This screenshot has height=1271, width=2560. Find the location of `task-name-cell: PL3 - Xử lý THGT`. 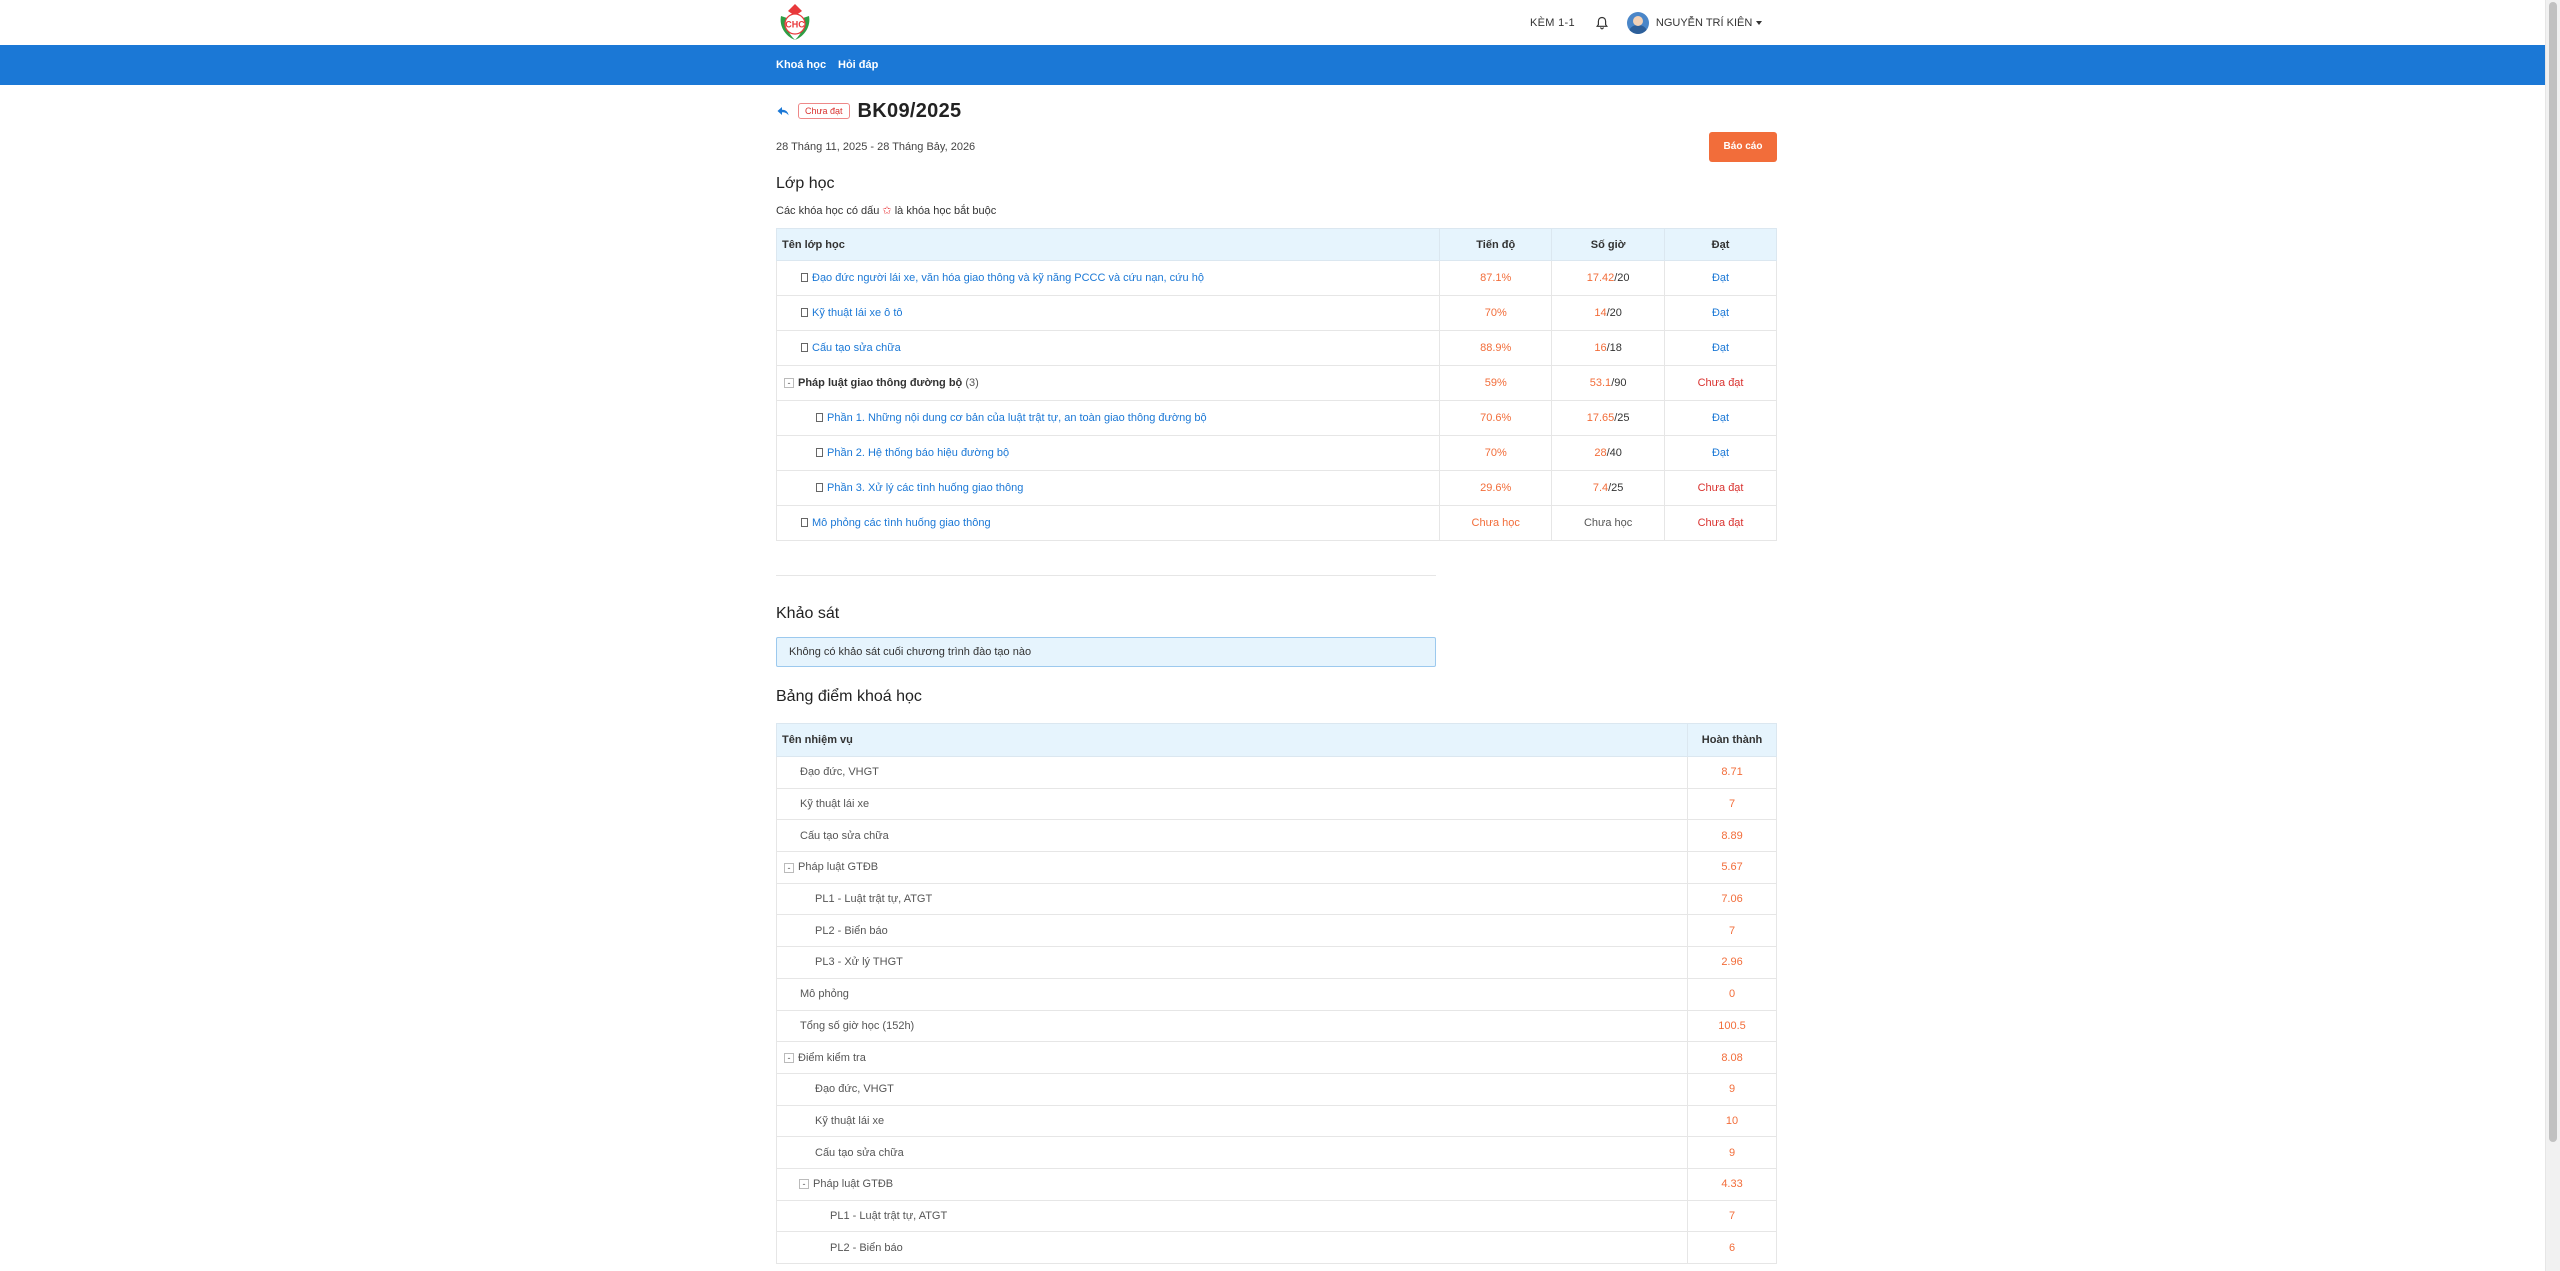

task-name-cell: PL3 - Xử lý THGT is located at coordinates (1232, 962).